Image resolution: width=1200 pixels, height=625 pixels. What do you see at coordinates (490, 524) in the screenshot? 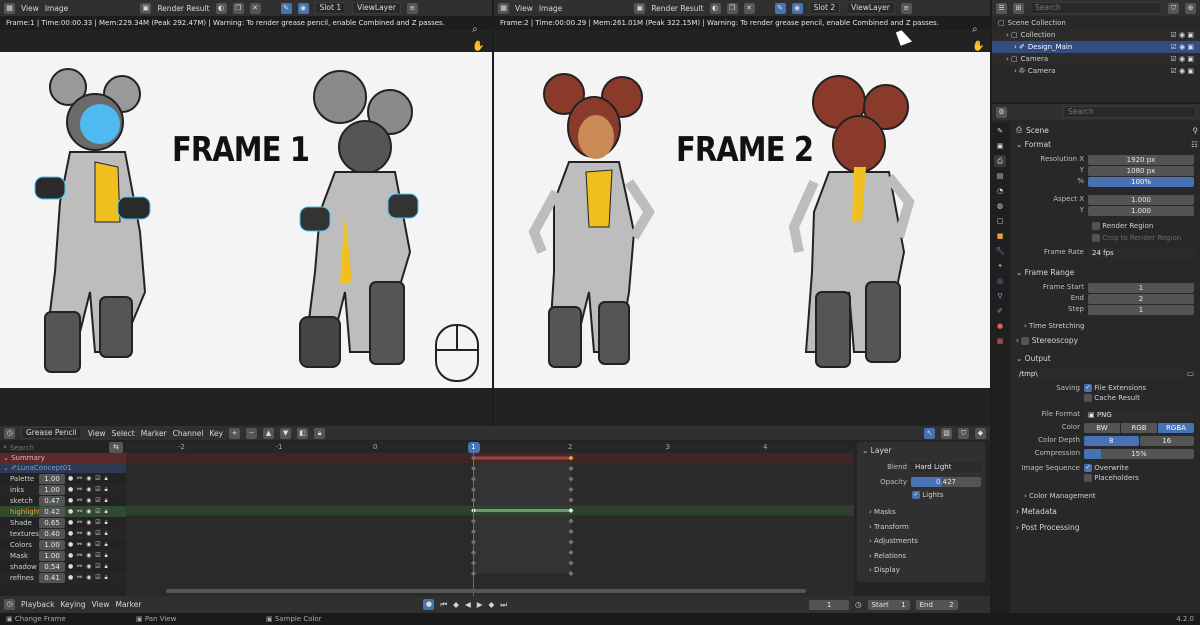
I see `keyframe-grid` at bounding box center [490, 524].